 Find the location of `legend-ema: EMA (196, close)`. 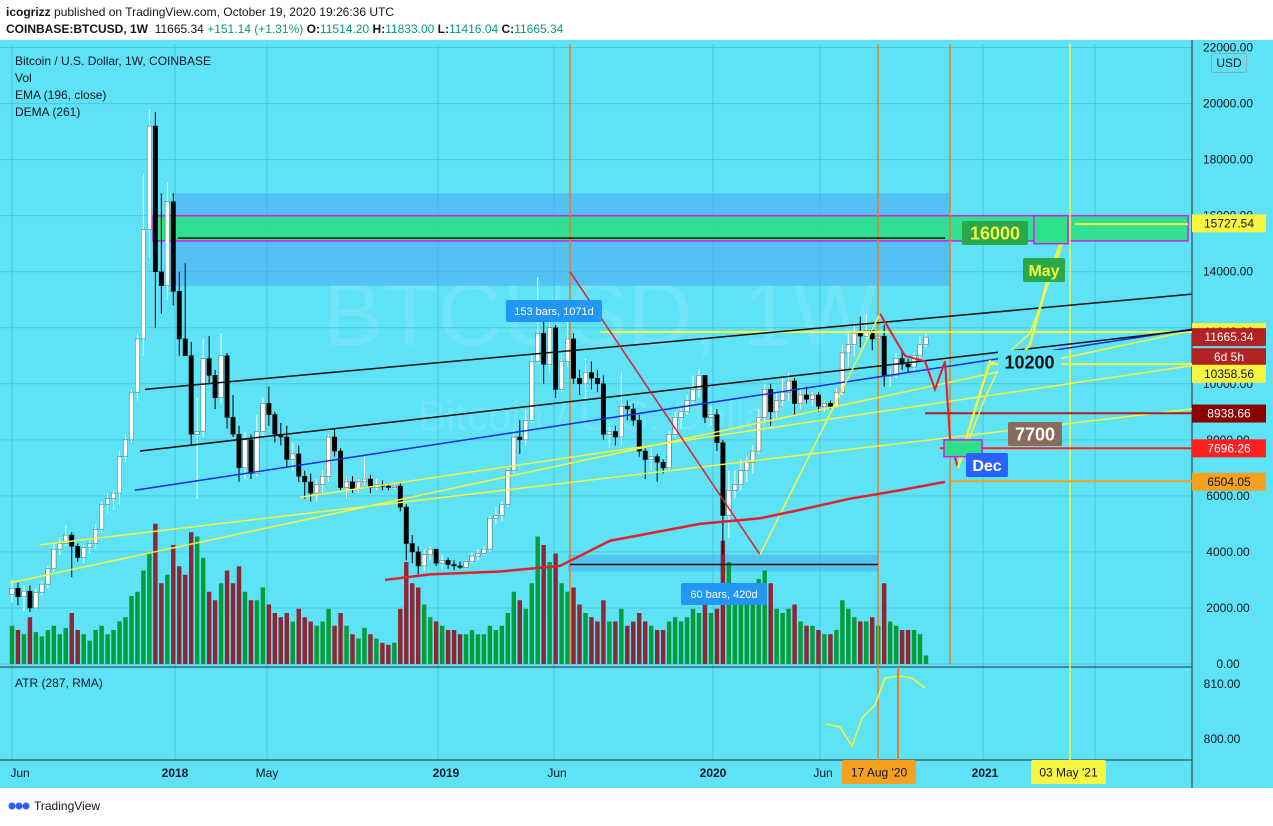

legend-ema: EMA (196, close) is located at coordinates (113, 95).